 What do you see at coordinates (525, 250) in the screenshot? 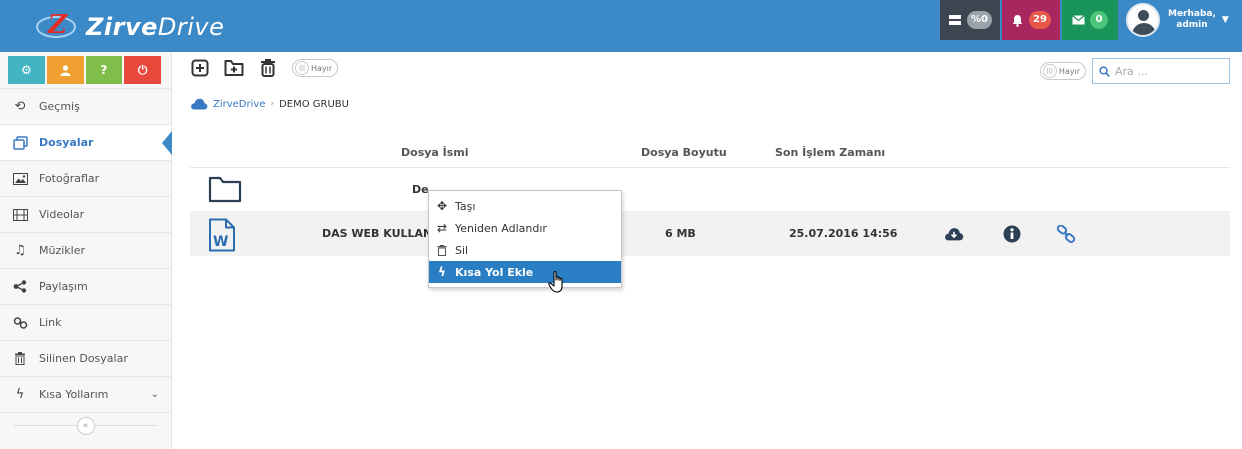
I see `menu-item-delete: Sil` at bounding box center [525, 250].